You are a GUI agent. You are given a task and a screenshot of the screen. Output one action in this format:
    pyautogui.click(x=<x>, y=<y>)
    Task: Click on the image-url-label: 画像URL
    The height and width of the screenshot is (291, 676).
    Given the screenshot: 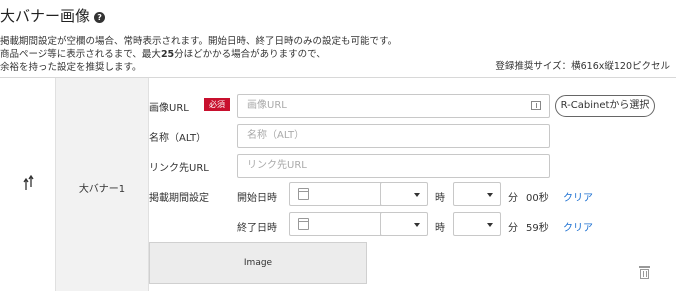 What is the action you would take?
    pyautogui.click(x=169, y=108)
    